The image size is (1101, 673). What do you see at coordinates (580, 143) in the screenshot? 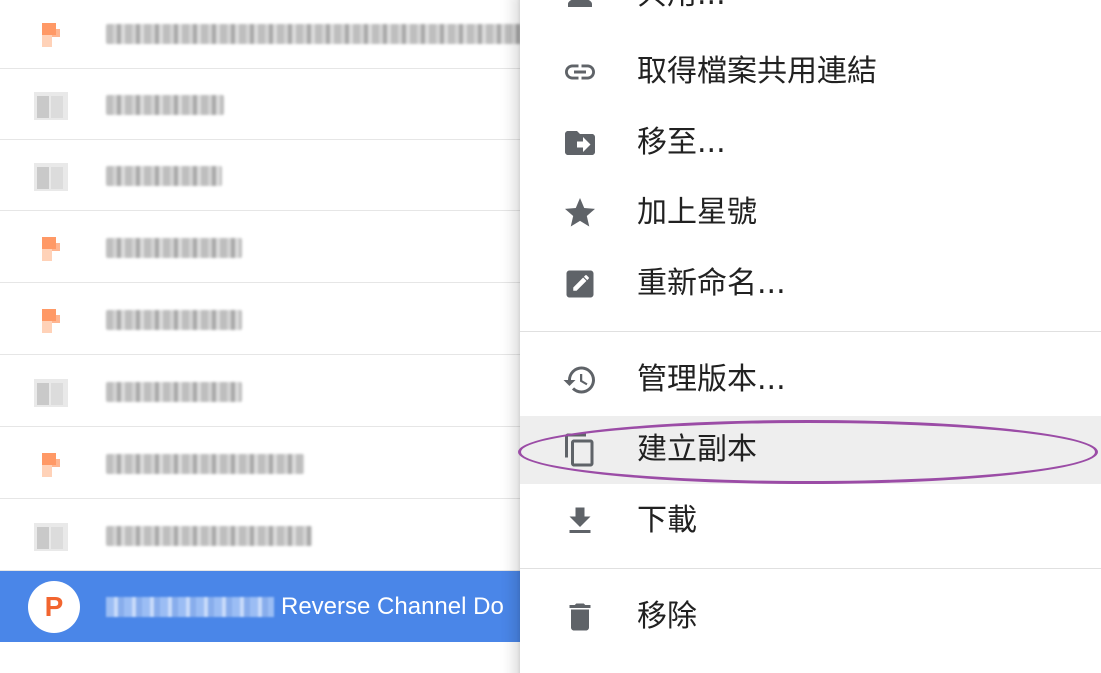
I see `move-folder-icon` at bounding box center [580, 143].